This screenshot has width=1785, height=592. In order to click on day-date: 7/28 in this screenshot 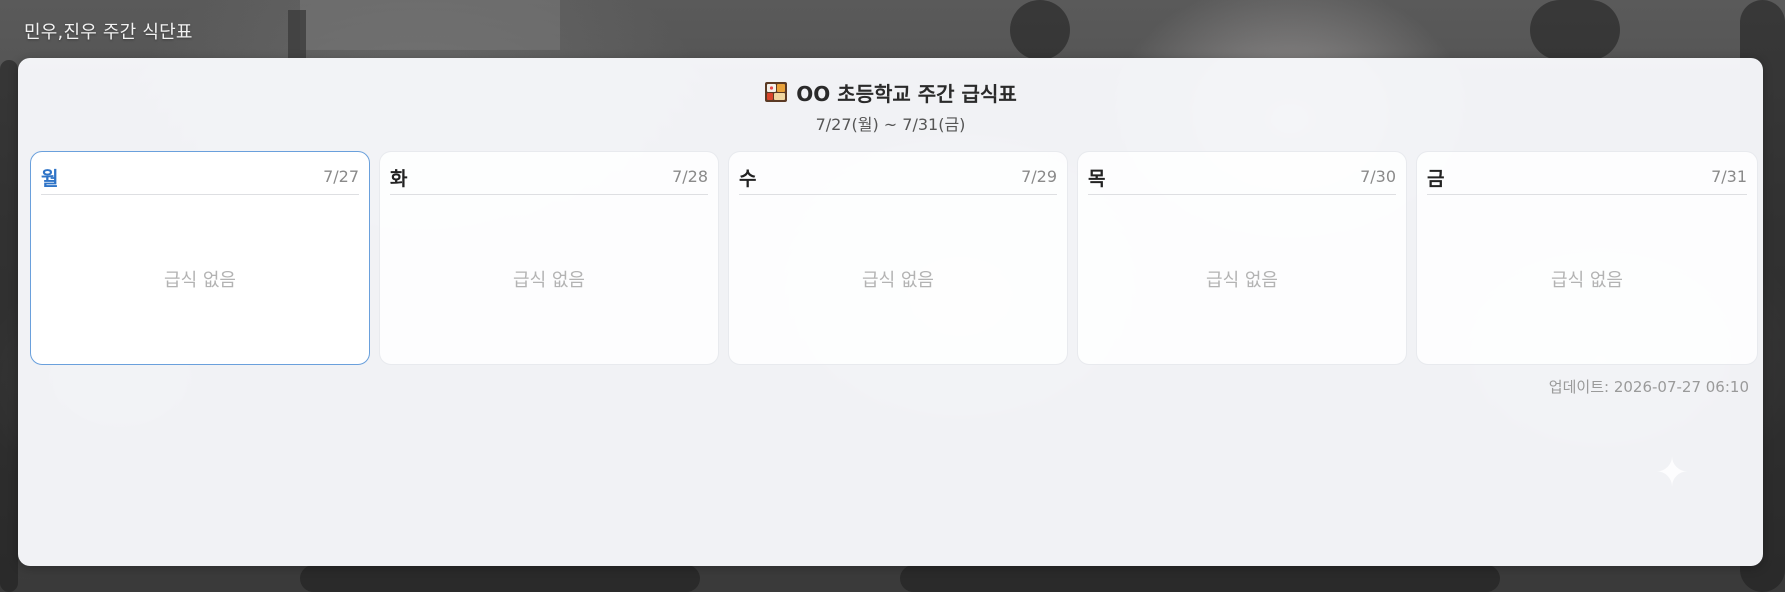, I will do `click(690, 176)`.